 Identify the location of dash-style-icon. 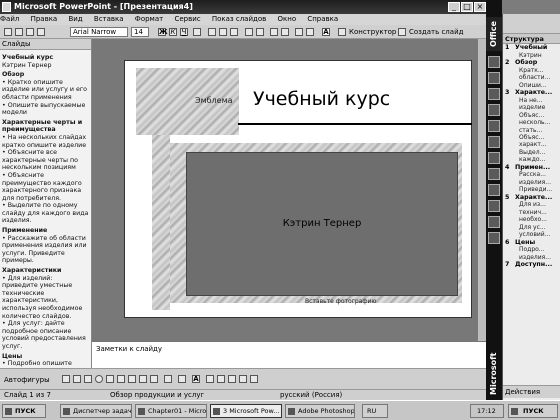
(221, 379).